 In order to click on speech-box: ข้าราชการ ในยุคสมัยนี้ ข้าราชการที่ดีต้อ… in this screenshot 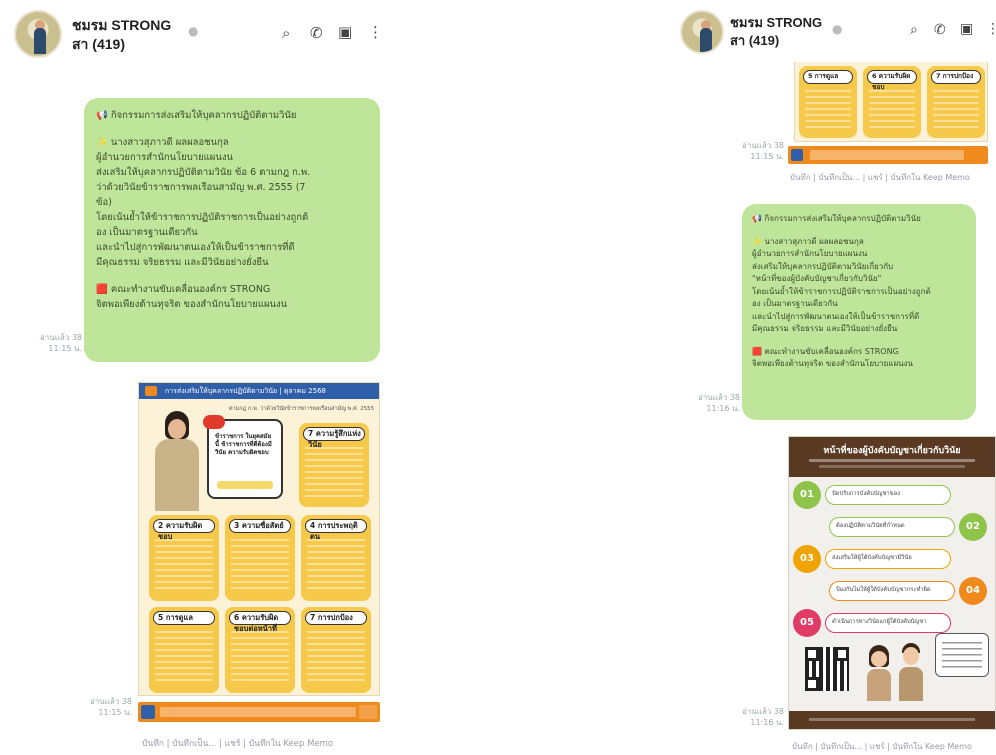, I will do `click(243, 457)`.